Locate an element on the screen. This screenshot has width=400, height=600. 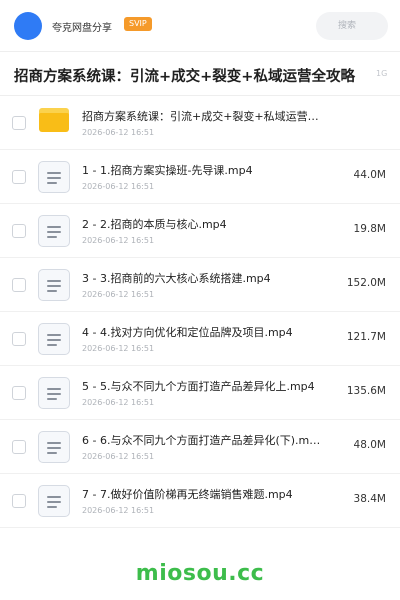
file-size: 38.4M is located at coordinates (369, 499).